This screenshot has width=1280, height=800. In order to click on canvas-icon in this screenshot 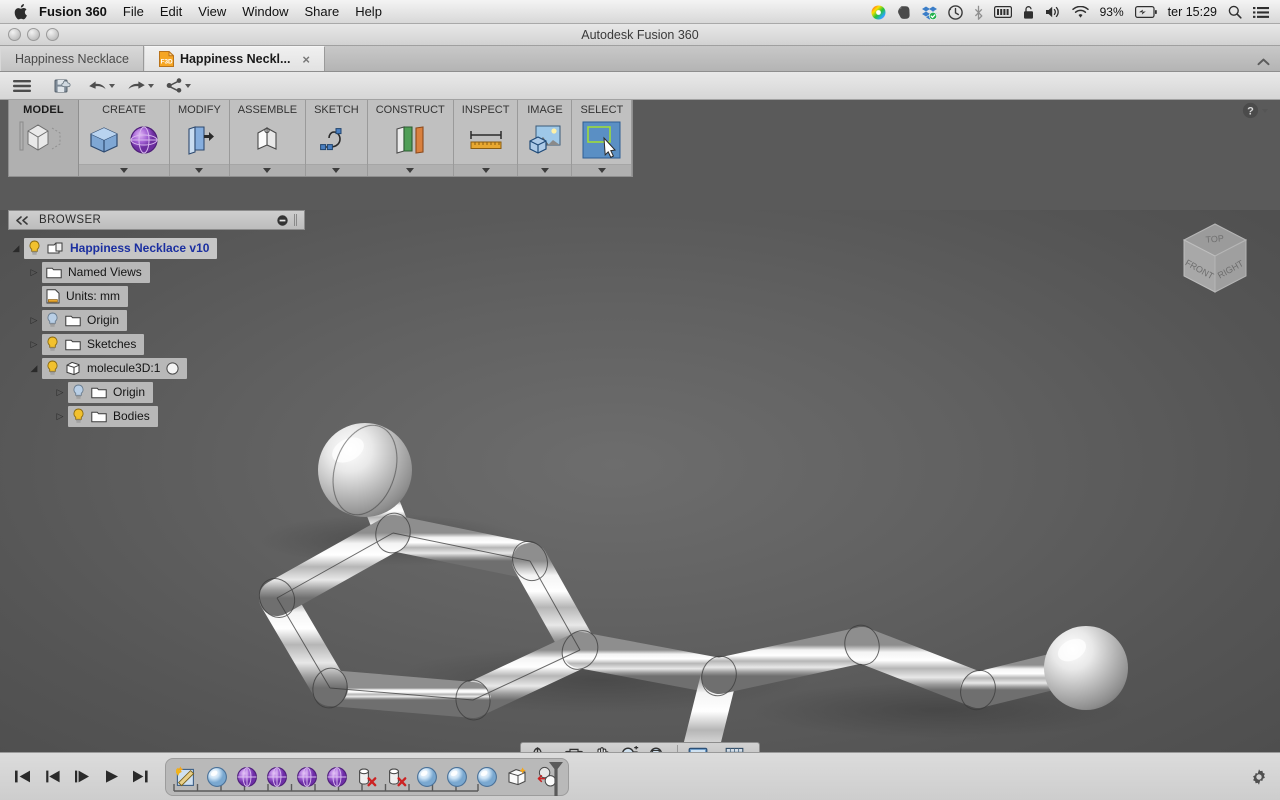, I will do `click(545, 140)`.